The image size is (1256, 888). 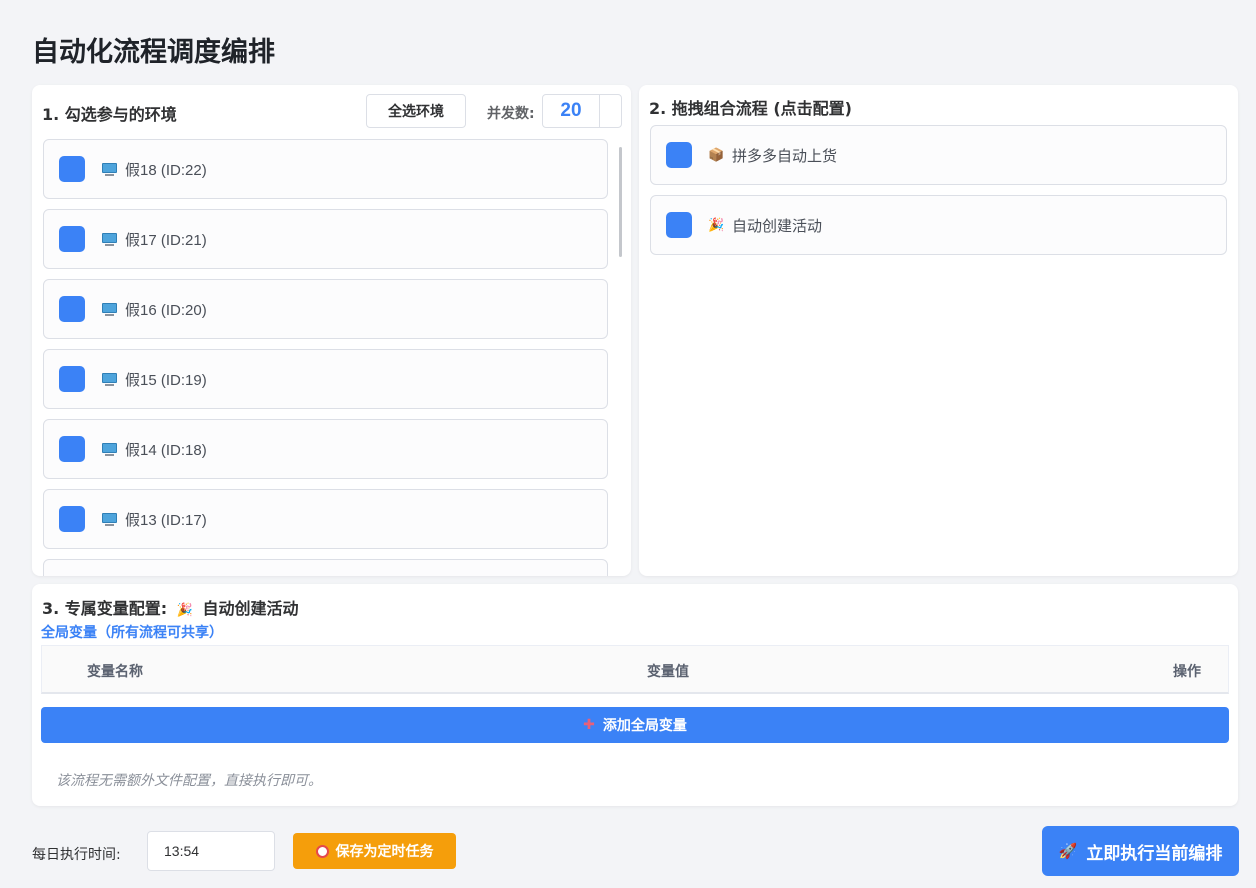 I want to click on concurrency-input, so click(x=571, y=111).